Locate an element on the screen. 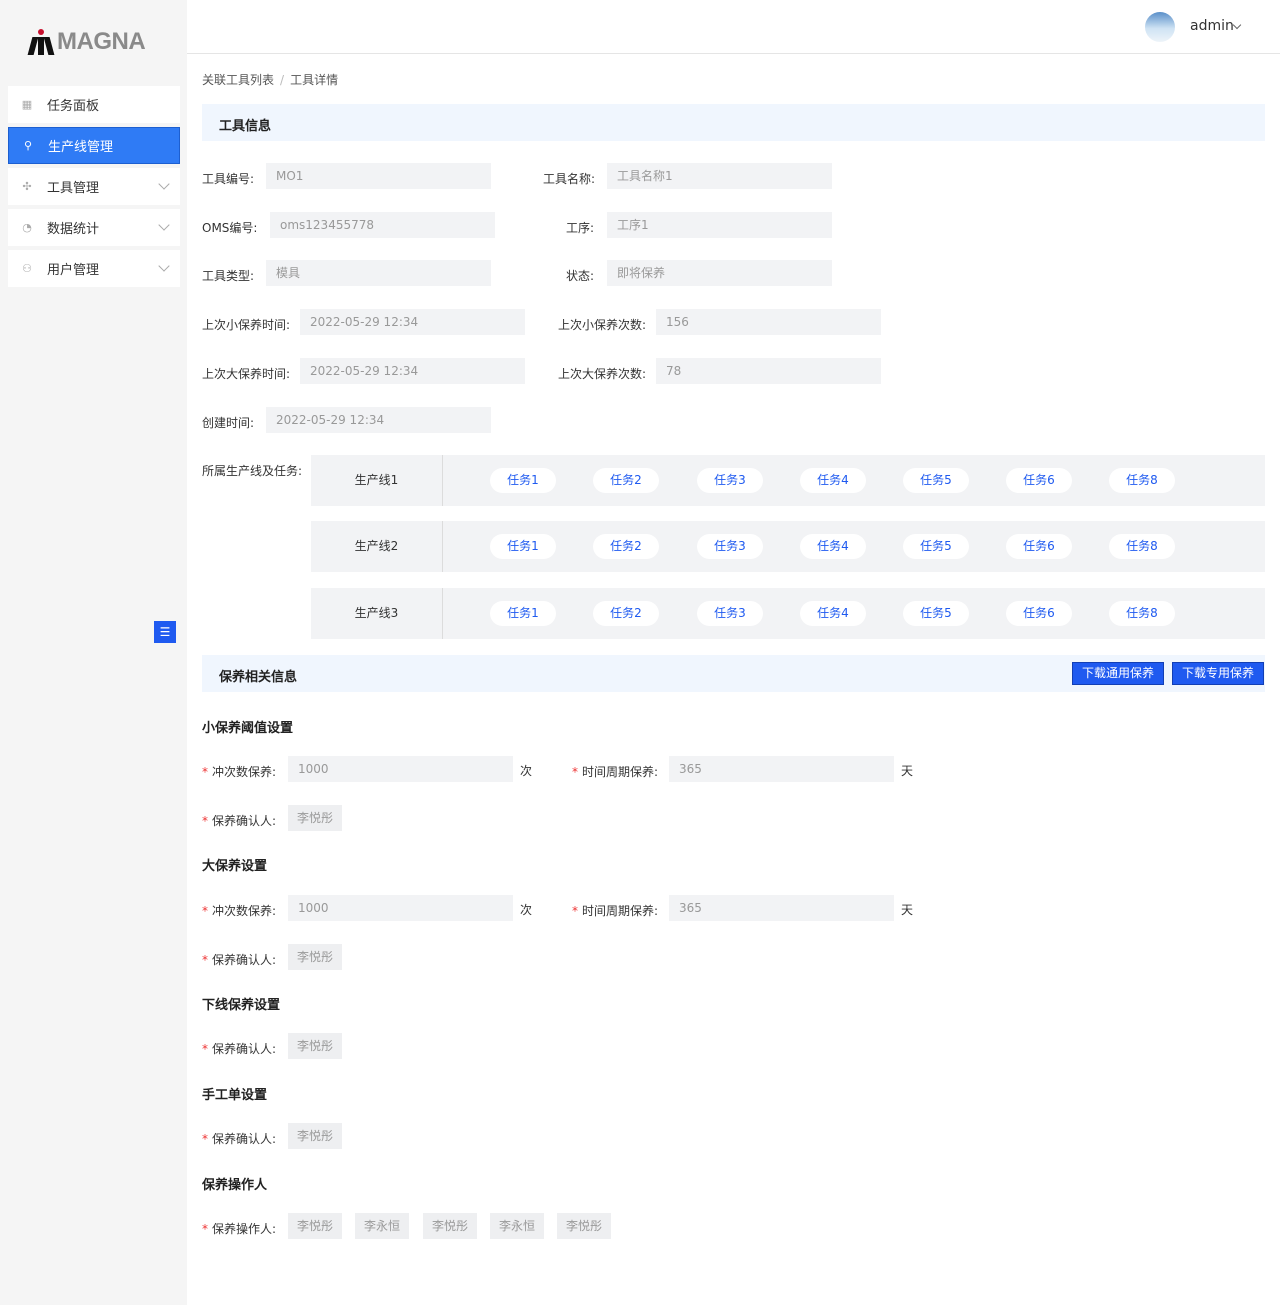  avatar is located at coordinates (1160, 27).